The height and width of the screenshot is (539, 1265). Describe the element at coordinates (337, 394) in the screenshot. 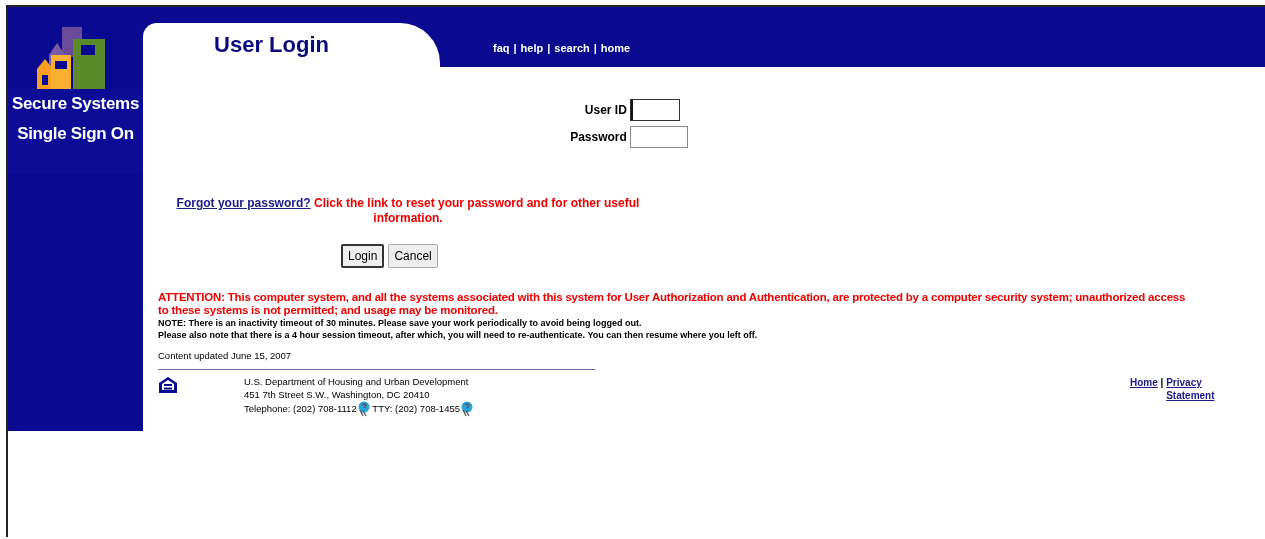

I see `address-text: 451 7th Street S.W., Washington, DC 20410` at that location.